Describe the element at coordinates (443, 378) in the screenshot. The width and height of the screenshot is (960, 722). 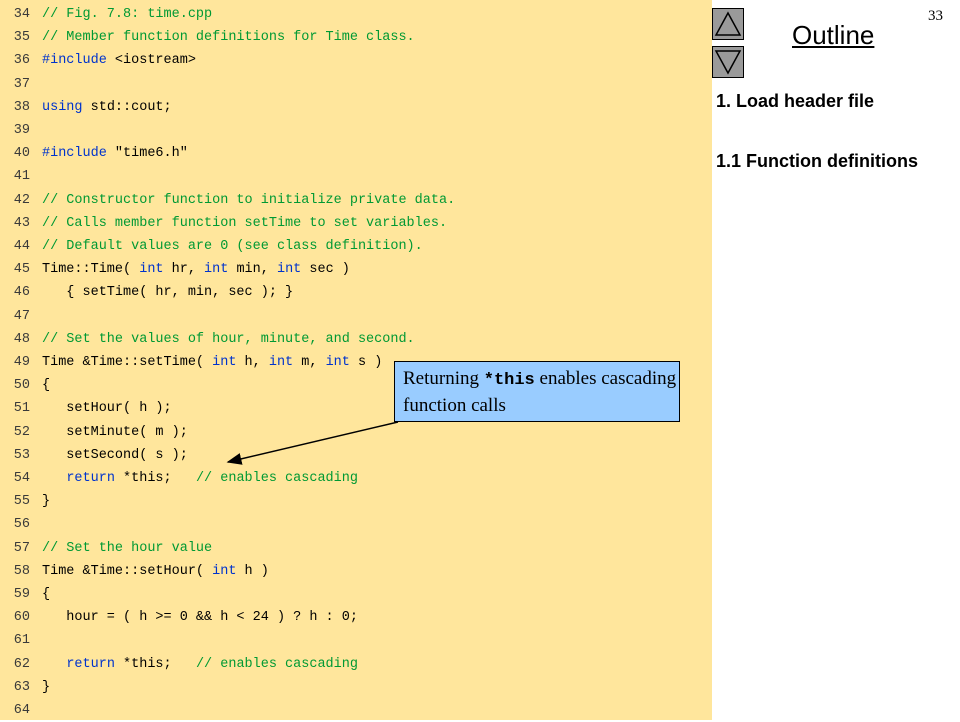
I see `callout-prefix: Returning` at that location.